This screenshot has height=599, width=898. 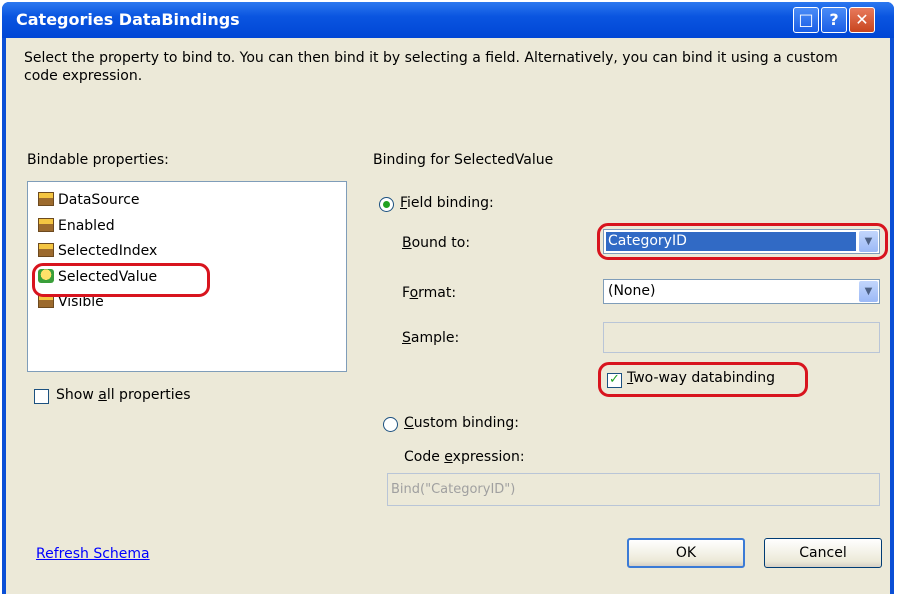 I want to click on format-select: (None) ▼, so click(x=741, y=291).